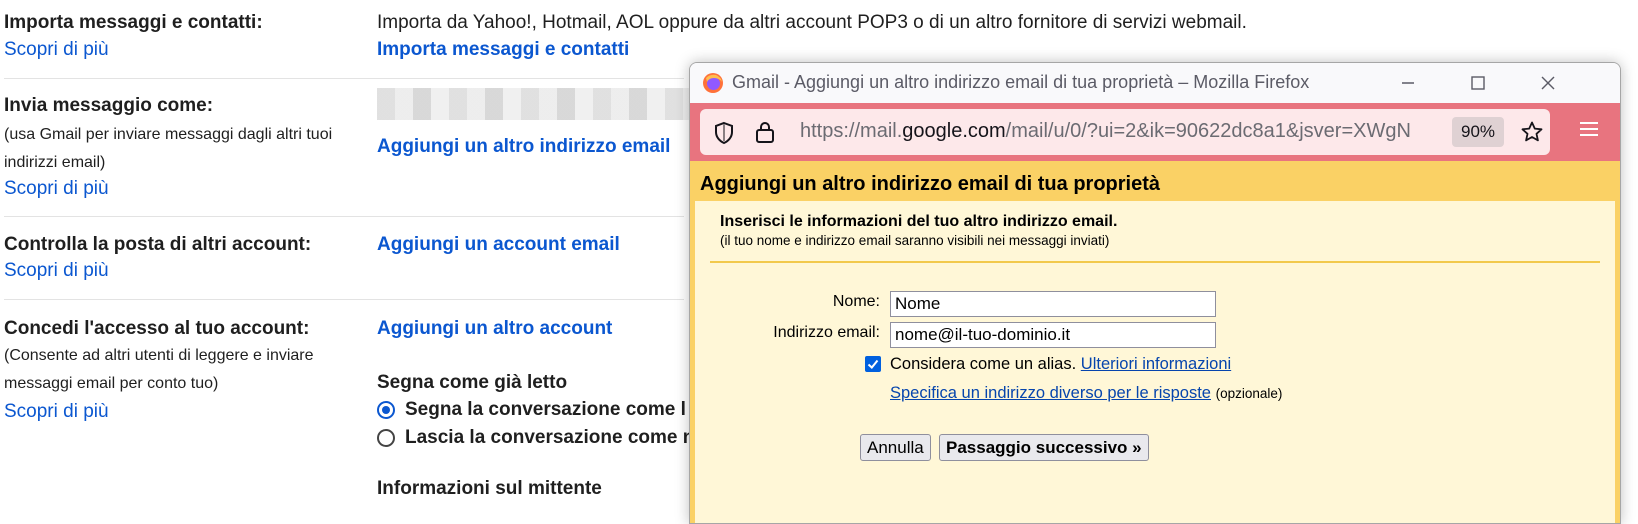 Image resolution: width=1638 pixels, height=524 pixels. I want to click on url-prefix: https://mail., so click(851, 131).